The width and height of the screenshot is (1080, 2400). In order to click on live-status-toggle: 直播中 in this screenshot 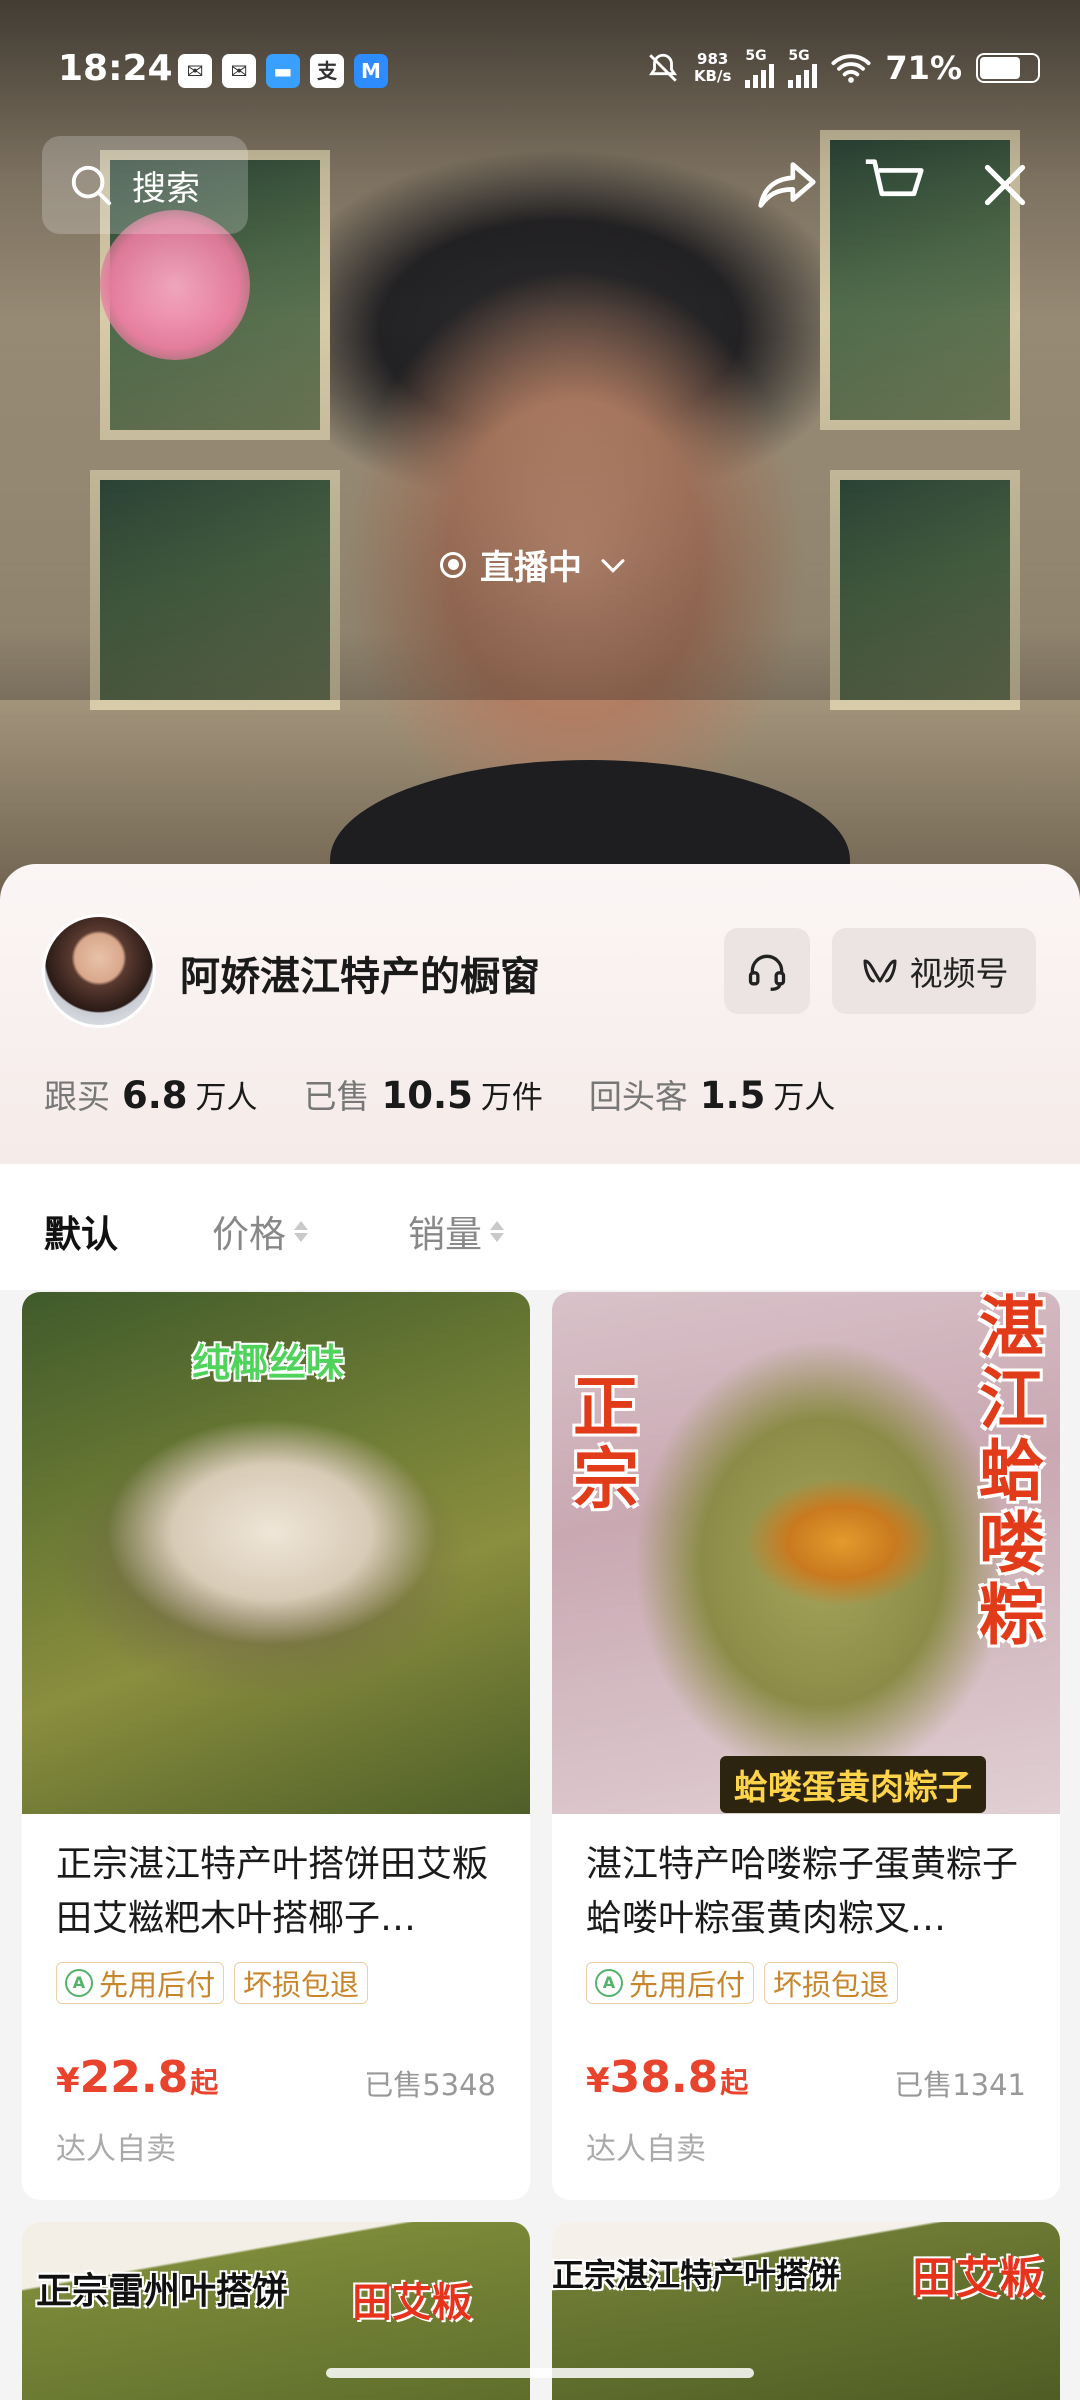, I will do `click(535, 564)`.